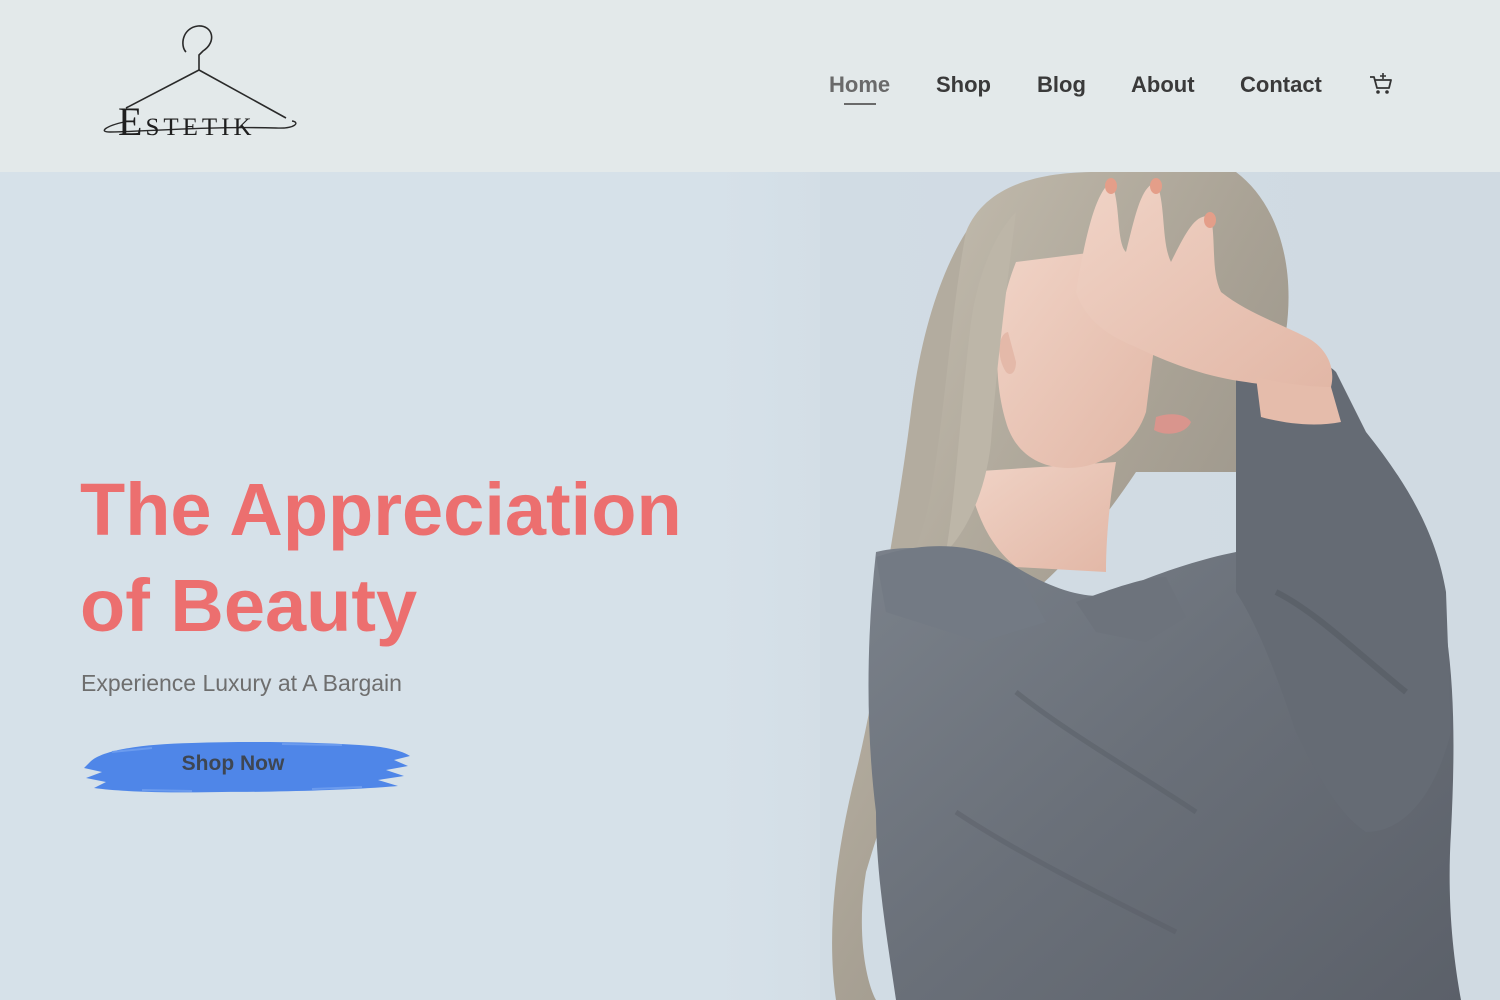  Describe the element at coordinates (860, 104) in the screenshot. I see `active-underline` at that location.